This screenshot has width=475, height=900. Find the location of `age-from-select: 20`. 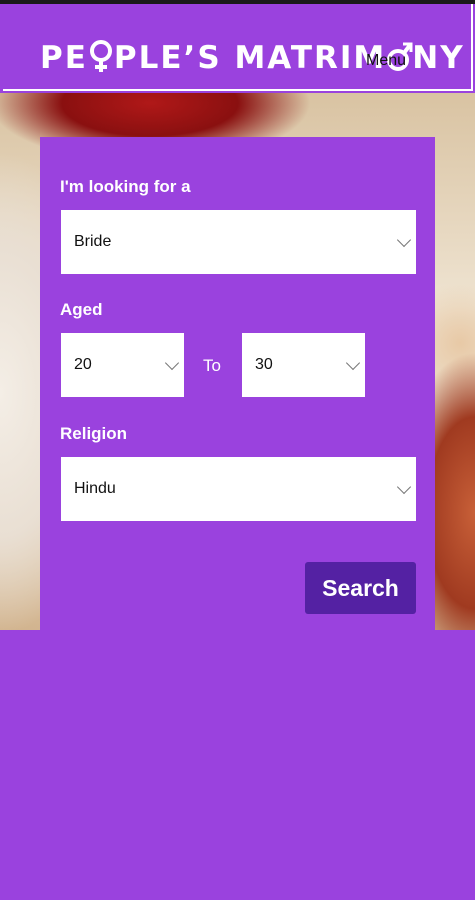

age-from-select: 20 is located at coordinates (122, 365).